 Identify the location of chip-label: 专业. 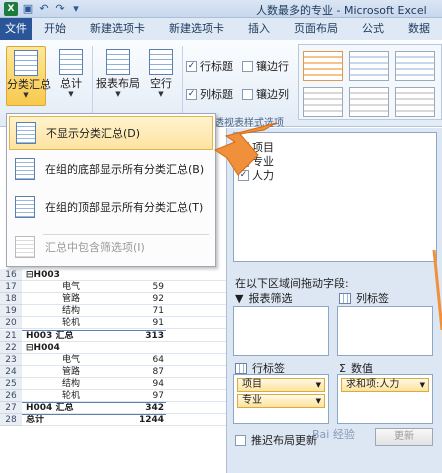
(252, 400).